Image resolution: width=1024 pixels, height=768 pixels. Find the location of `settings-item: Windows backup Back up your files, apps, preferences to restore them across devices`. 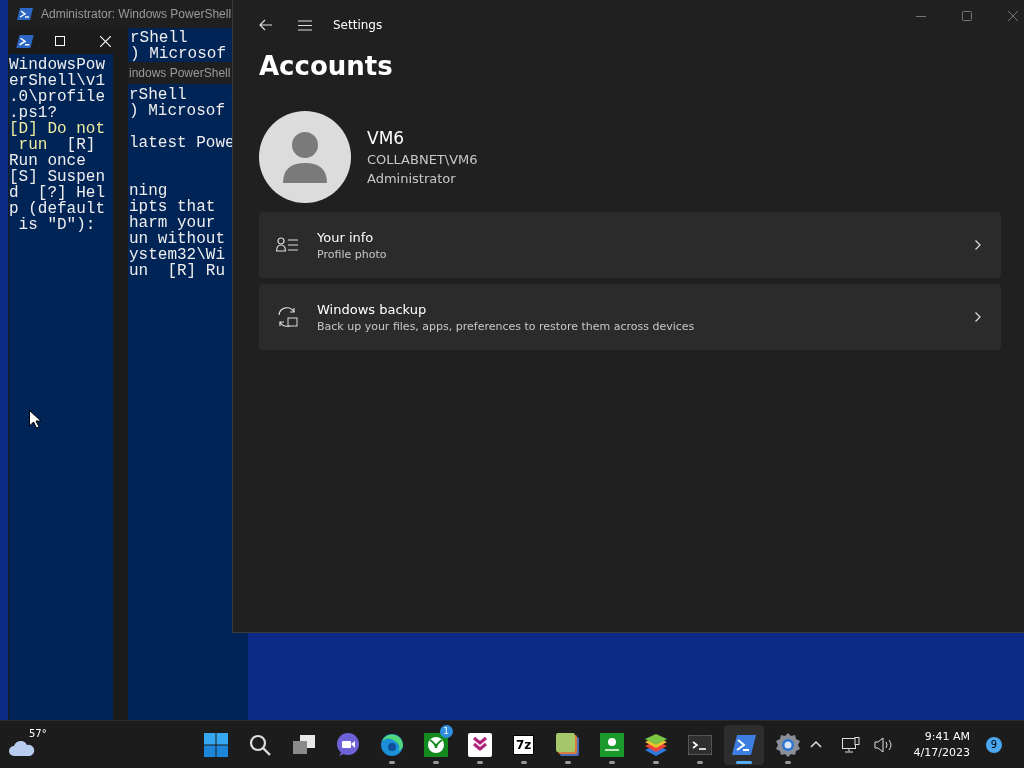

settings-item: Windows backup Back up your files, apps, preferences to restore them across devices is located at coordinates (630, 317).